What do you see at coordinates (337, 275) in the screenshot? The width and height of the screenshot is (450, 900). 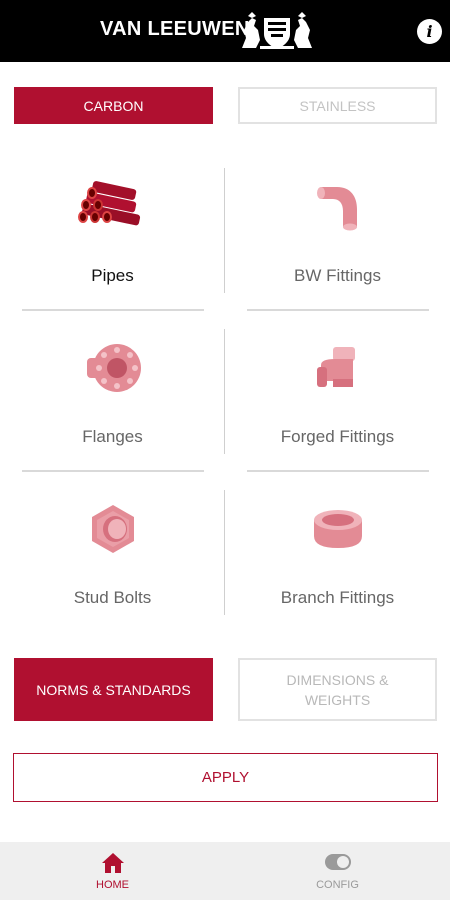 I see `product-label: BW Fittings` at bounding box center [337, 275].